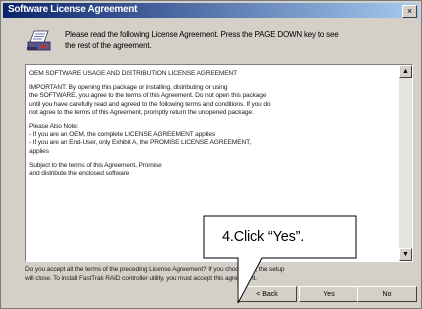  What do you see at coordinates (263, 237) in the screenshot?
I see `callout-text: 4.Click “Yes”.` at bounding box center [263, 237].